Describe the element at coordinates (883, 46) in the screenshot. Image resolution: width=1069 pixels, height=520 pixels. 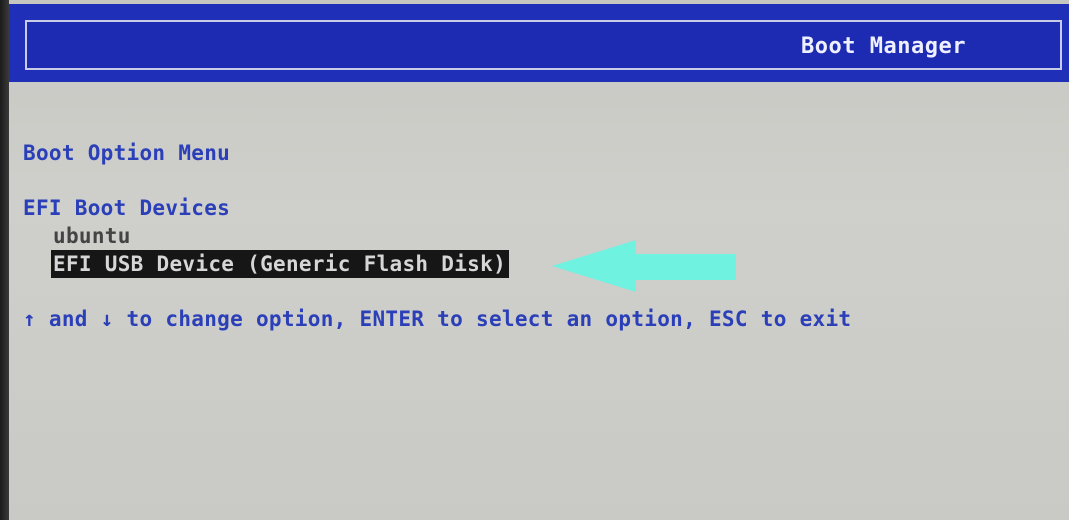
I see `page-title: Boot Manager` at that location.